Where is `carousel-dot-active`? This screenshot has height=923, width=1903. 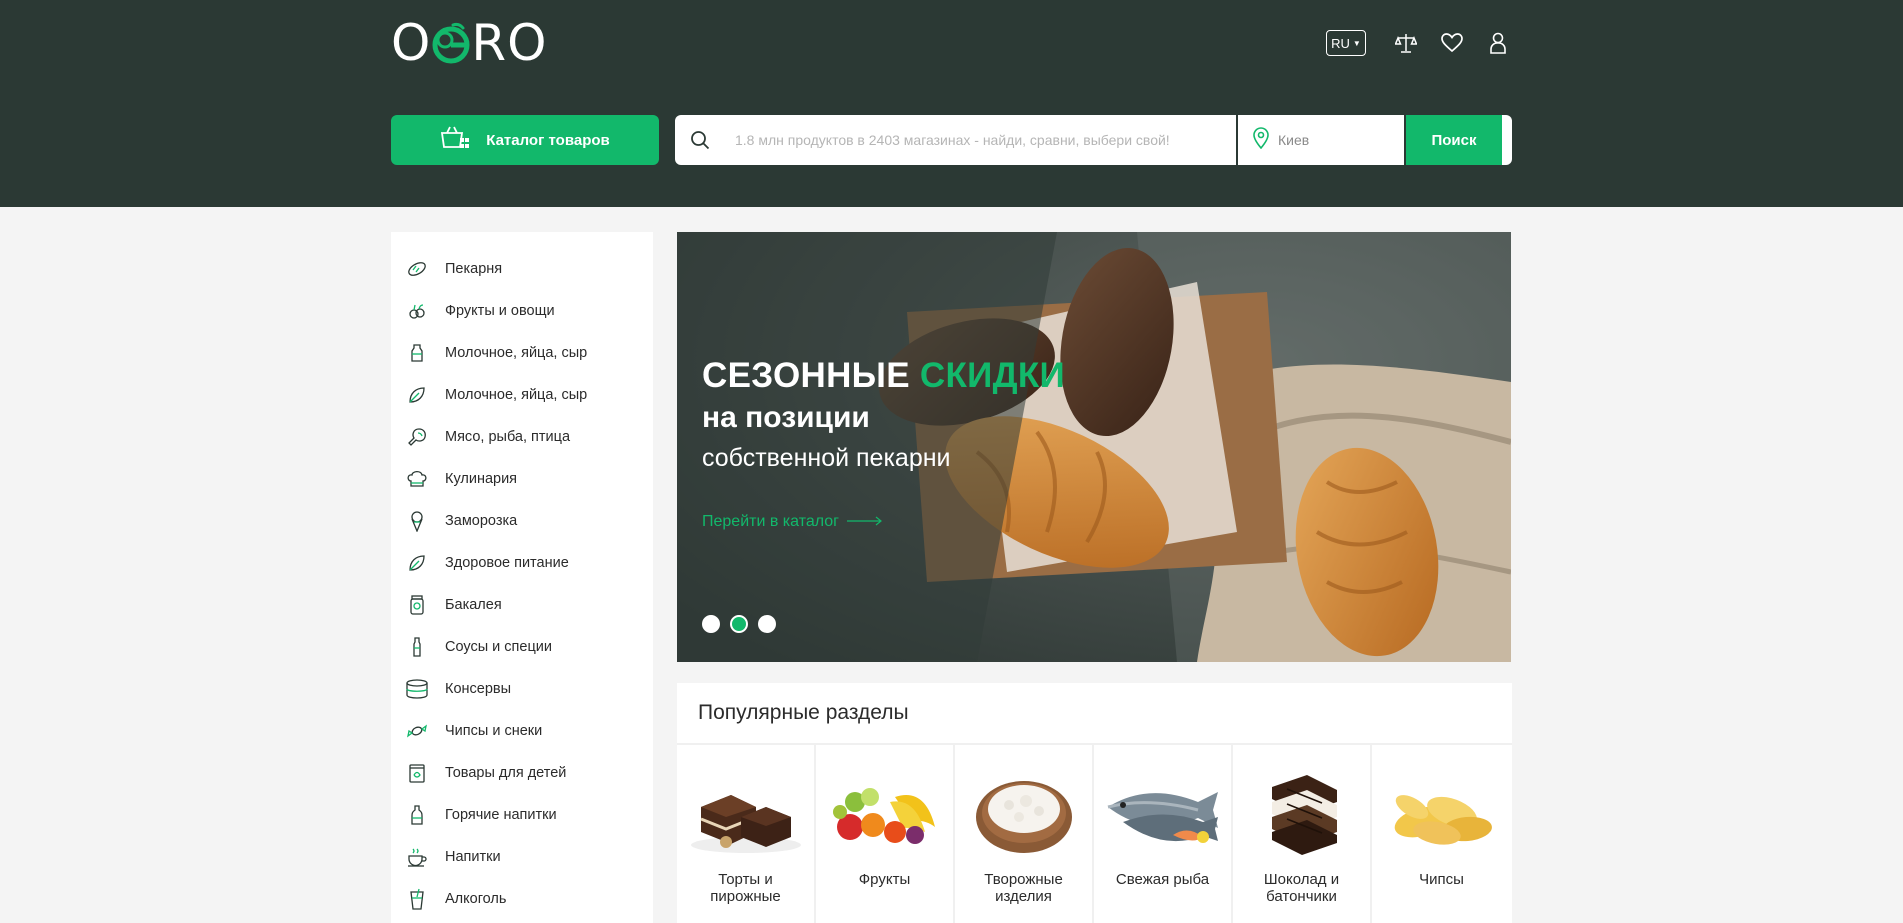
carousel-dot-active is located at coordinates (739, 624).